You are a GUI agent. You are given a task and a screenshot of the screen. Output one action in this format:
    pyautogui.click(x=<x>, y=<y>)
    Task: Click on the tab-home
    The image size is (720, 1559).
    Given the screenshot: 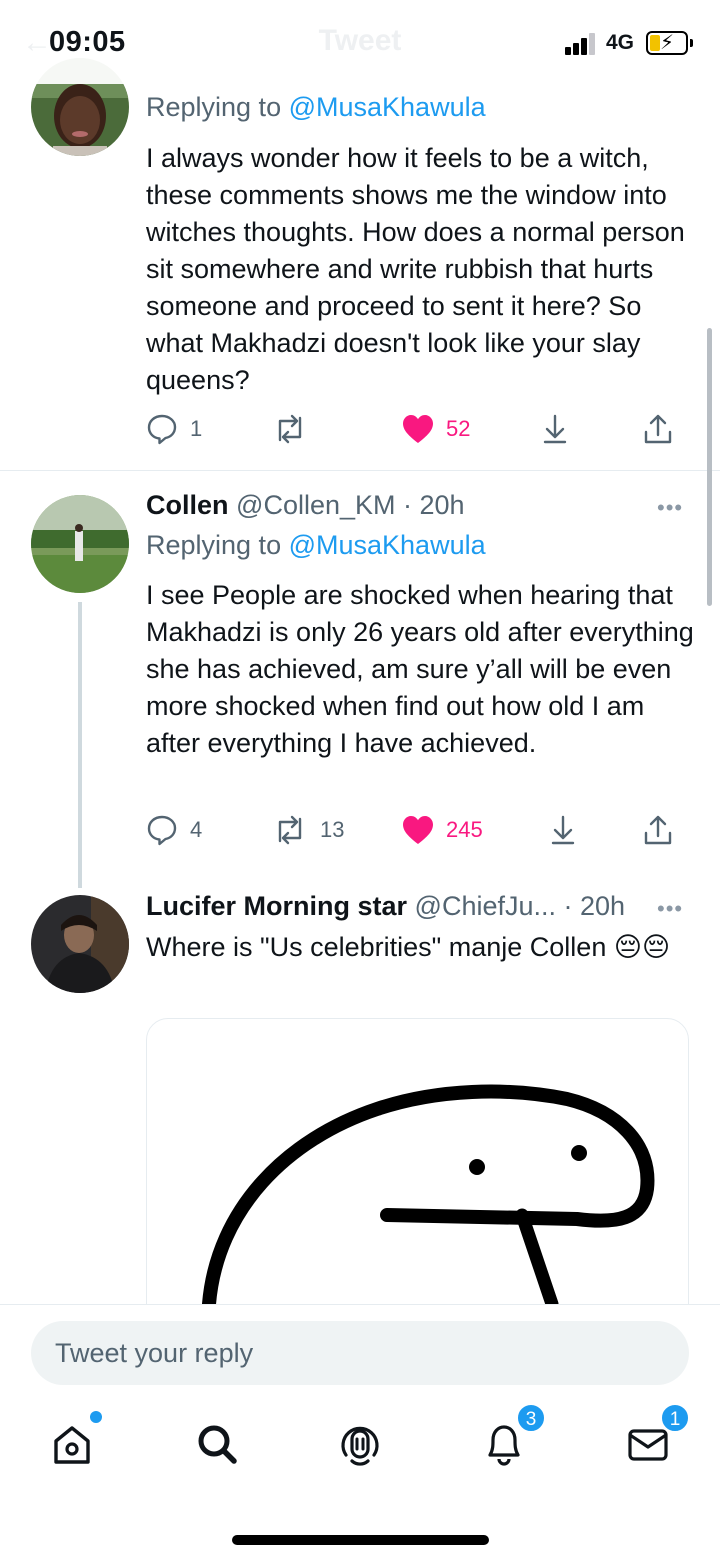 What is the action you would take?
    pyautogui.click(x=73, y=1441)
    